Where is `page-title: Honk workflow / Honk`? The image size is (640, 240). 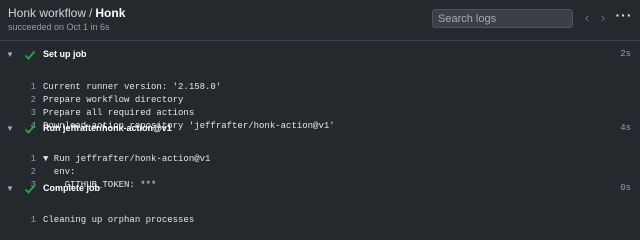 page-title: Honk workflow / Honk is located at coordinates (66, 13).